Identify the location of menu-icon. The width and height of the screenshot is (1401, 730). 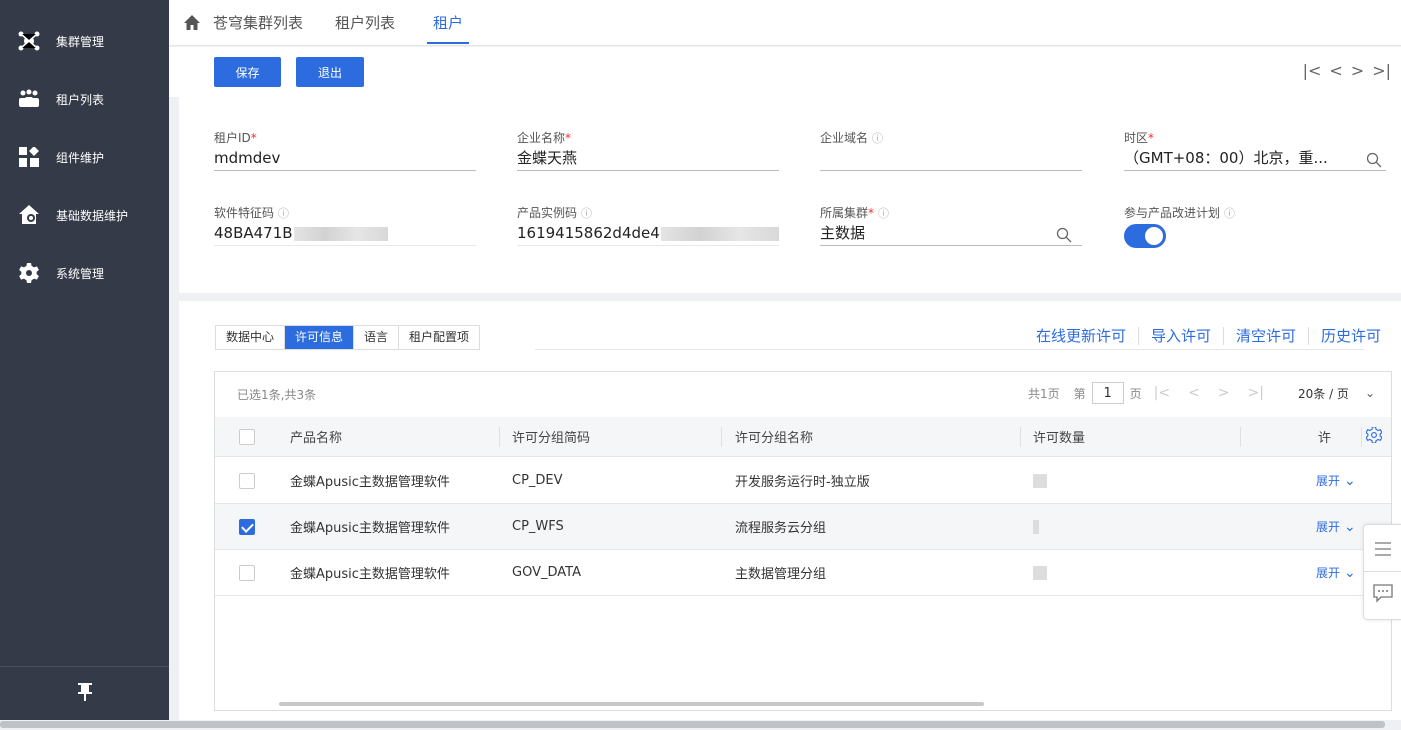
(1383, 551).